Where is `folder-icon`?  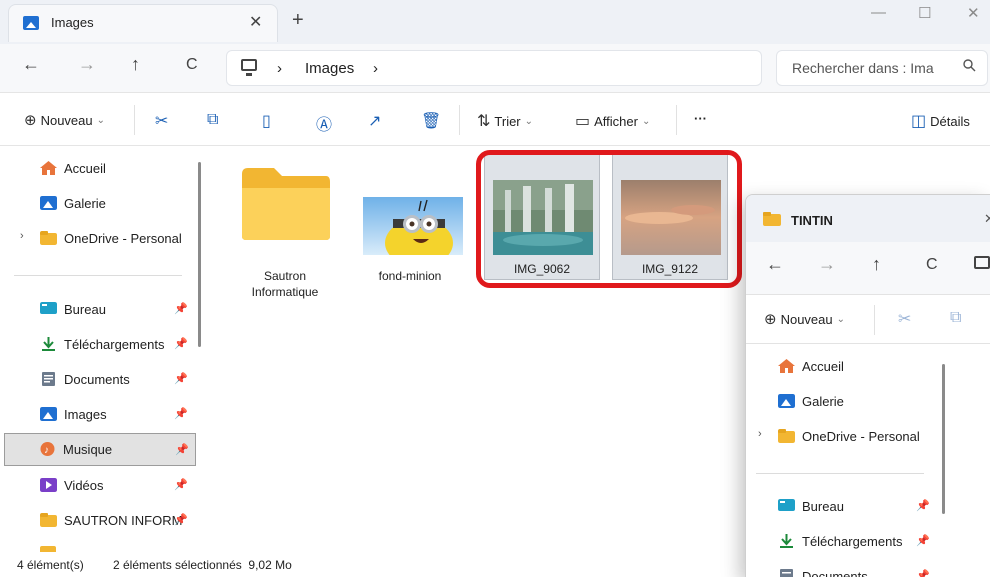
folder-icon is located at coordinates (772, 219).